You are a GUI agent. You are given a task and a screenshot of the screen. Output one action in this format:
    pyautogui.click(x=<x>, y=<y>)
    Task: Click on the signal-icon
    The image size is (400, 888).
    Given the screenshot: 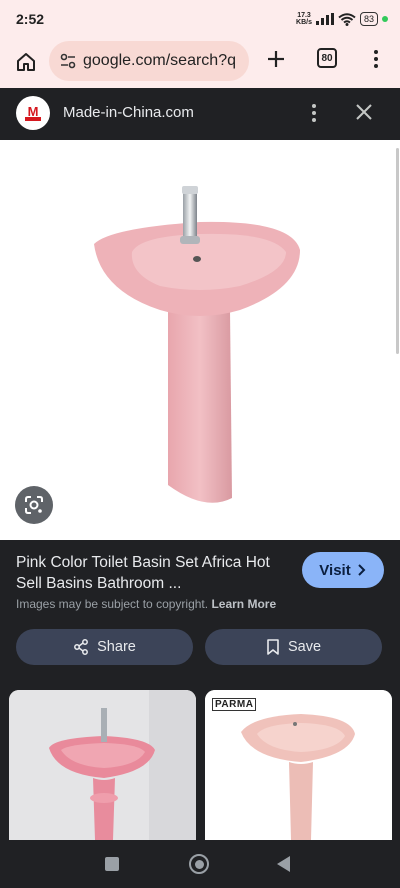 What is the action you would take?
    pyautogui.click(x=324, y=19)
    